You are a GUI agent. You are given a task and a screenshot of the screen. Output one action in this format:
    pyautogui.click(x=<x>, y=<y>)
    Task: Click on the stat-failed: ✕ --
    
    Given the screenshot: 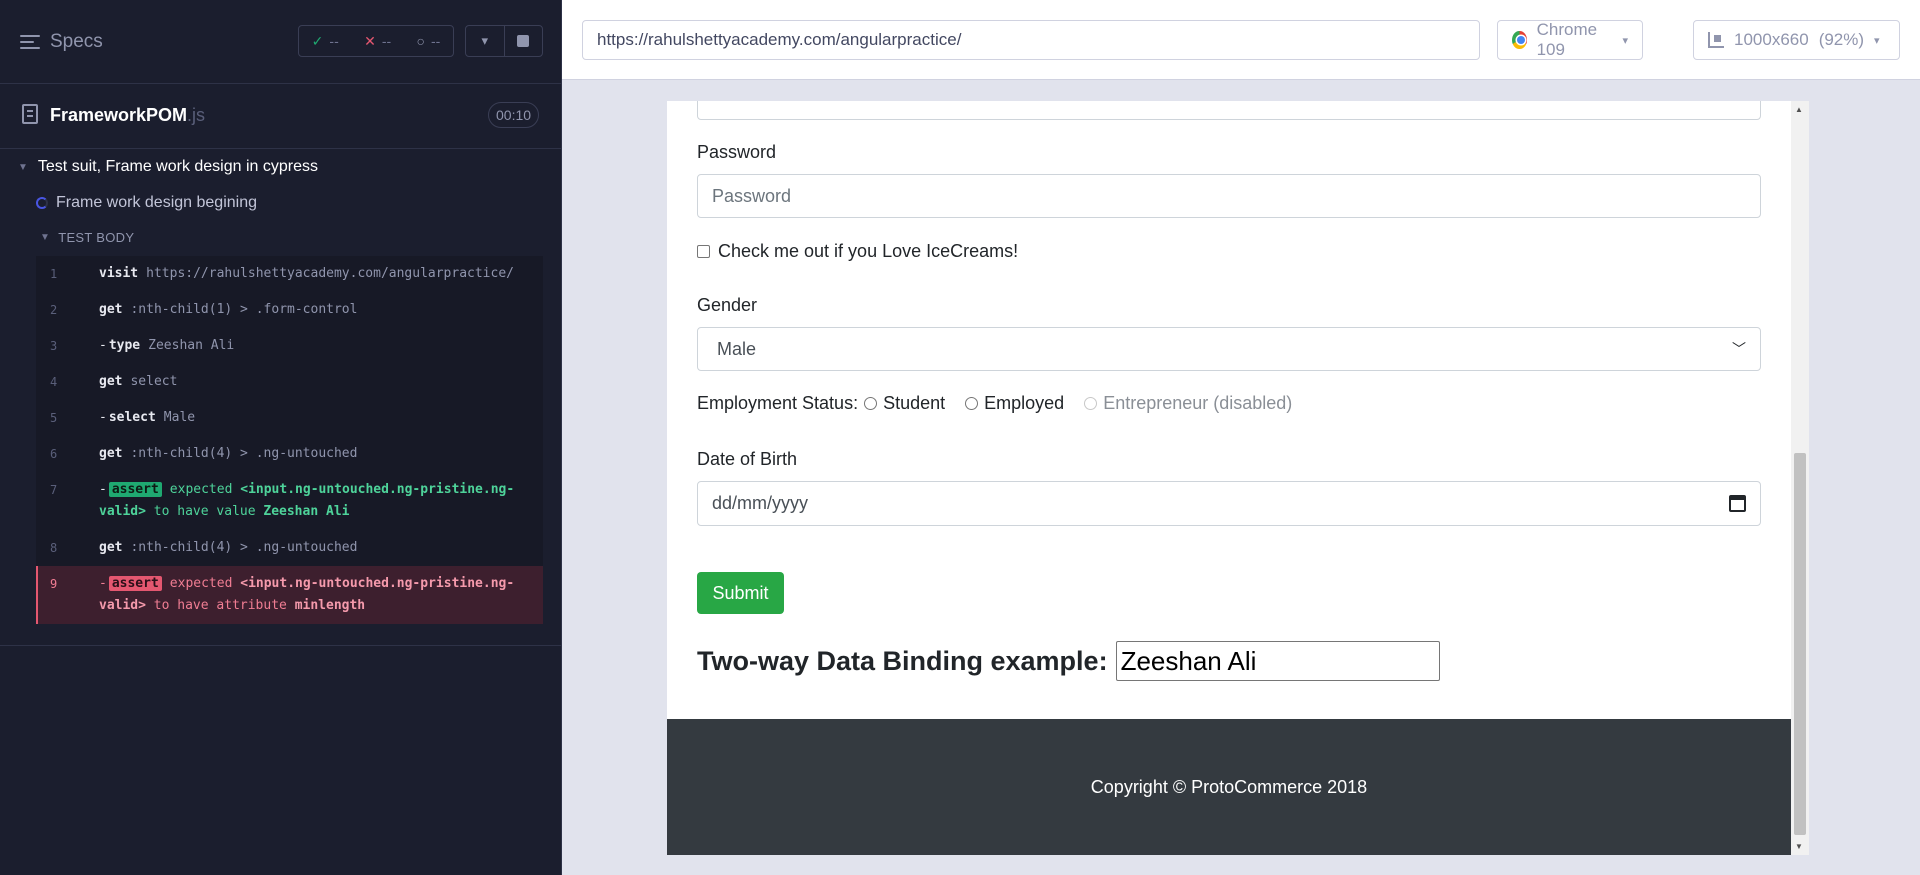 What is the action you would take?
    pyautogui.click(x=378, y=40)
    